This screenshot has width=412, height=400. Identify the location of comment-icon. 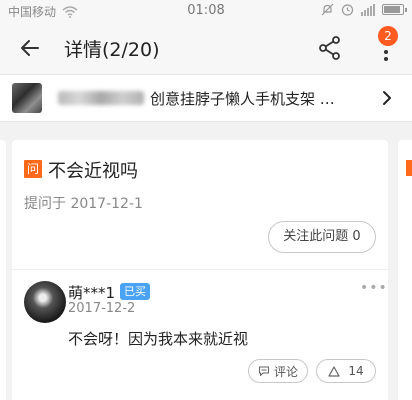
(264, 371).